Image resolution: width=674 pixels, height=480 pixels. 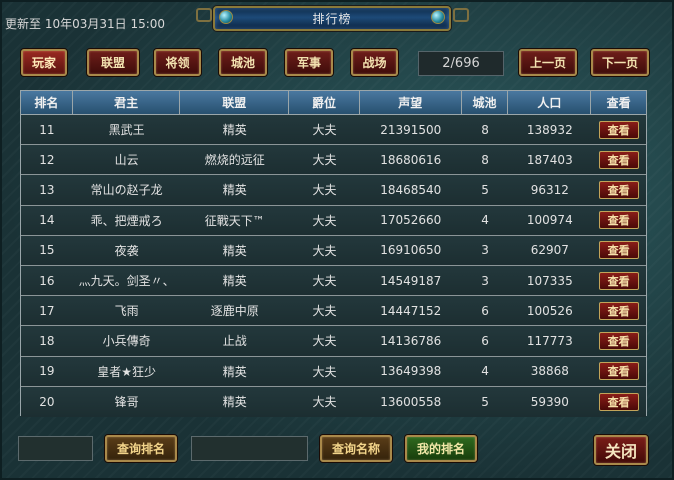 What do you see at coordinates (126, 341) in the screenshot?
I see `cell-lord: 小兵傳奇` at bounding box center [126, 341].